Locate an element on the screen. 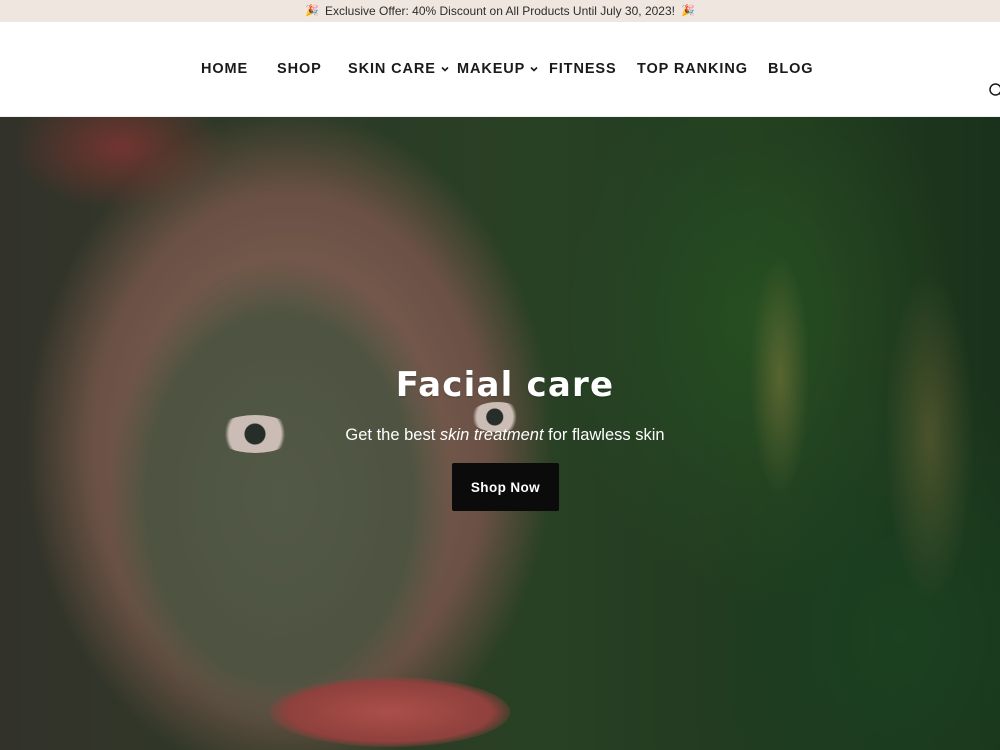  nav-item-label: SHOP is located at coordinates (299, 69).